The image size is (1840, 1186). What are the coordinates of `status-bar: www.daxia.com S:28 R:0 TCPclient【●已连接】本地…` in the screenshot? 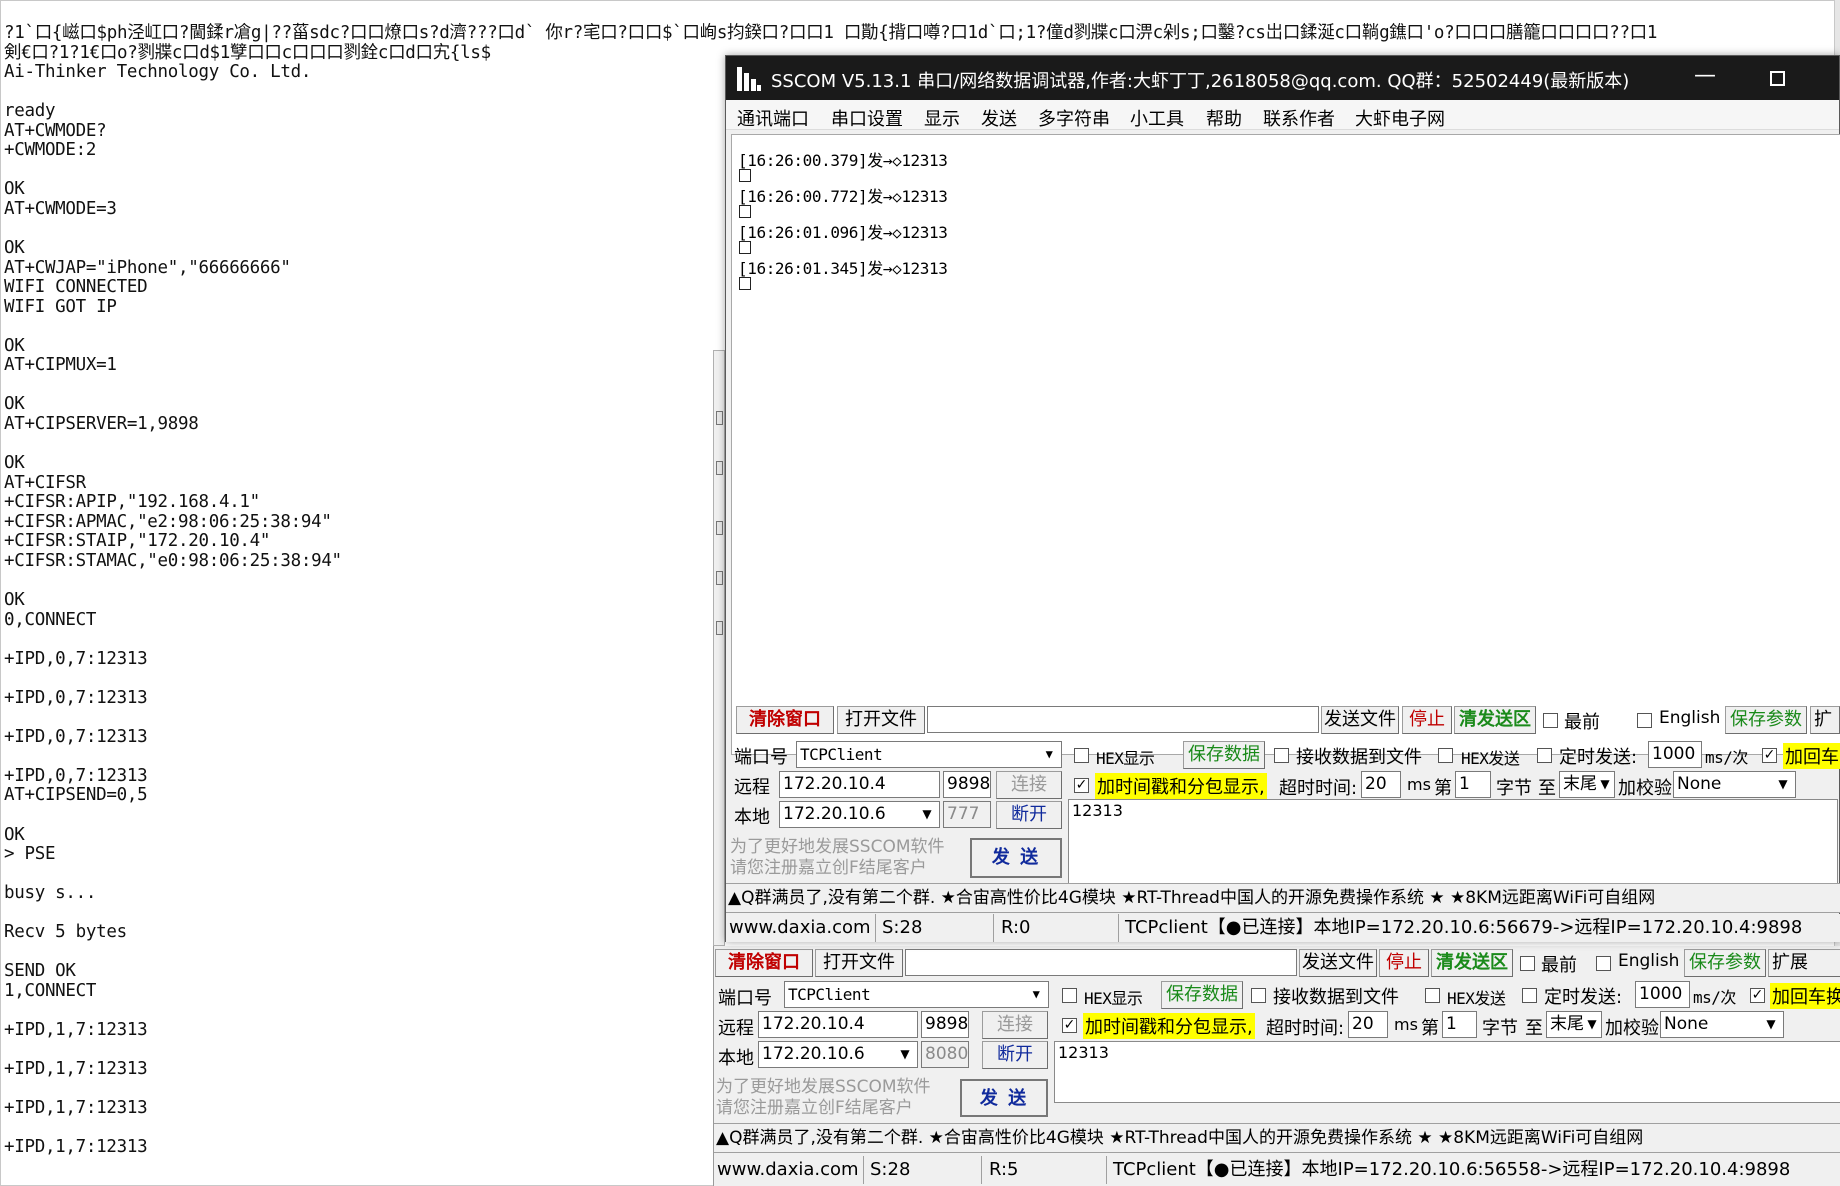 It's located at (1283, 928).